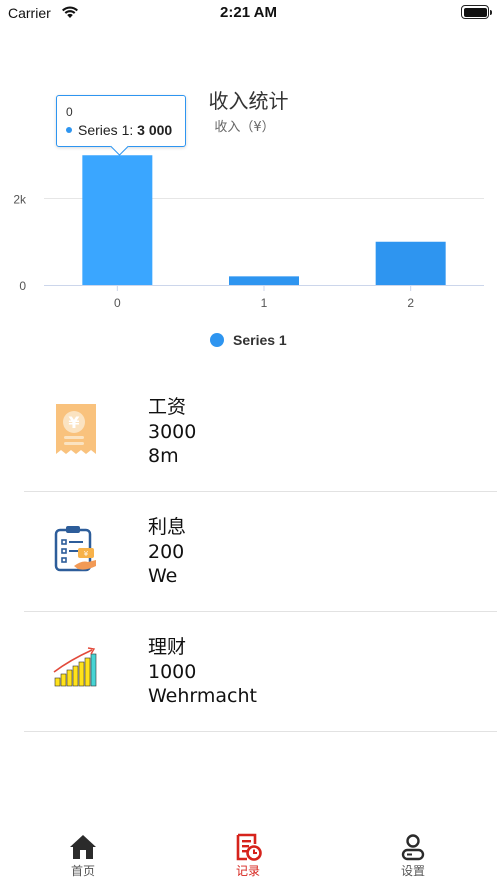  Describe the element at coordinates (69, 130) in the screenshot. I see `tooltip-series-dot` at that location.